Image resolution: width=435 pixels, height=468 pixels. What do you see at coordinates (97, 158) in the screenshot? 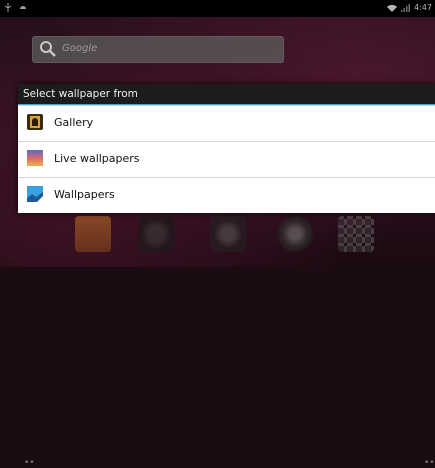
I see `option-label-live-wallpapers: Live wallpapers` at bounding box center [97, 158].